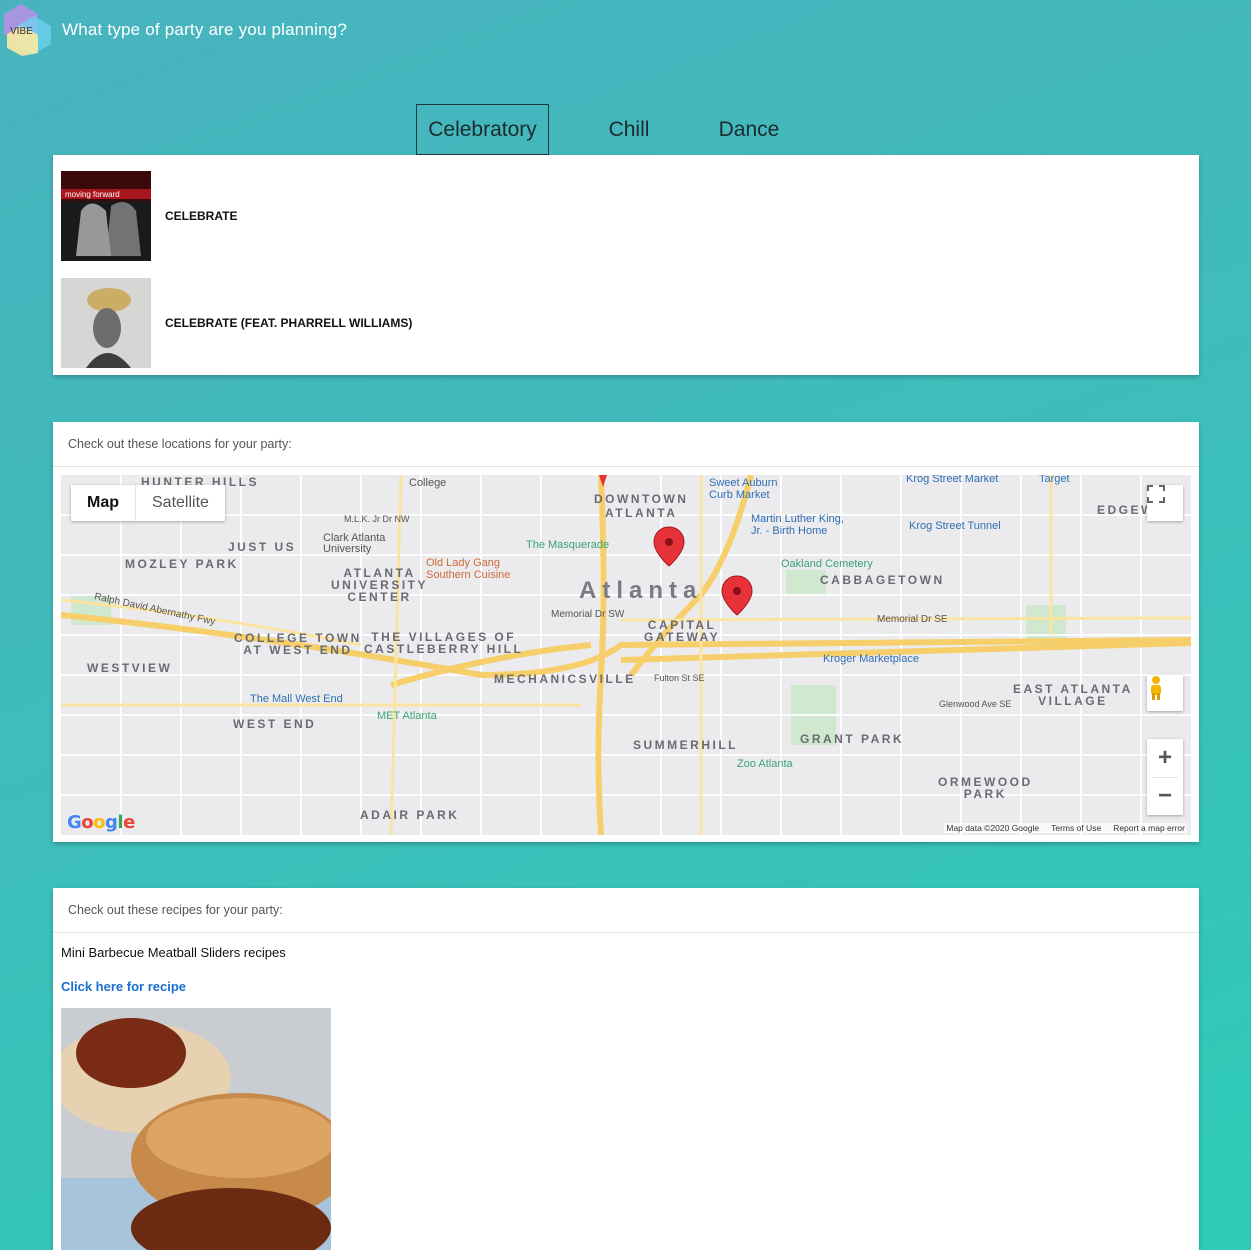  I want to click on map-label: ORMEWOOD PARK, so click(985, 788).